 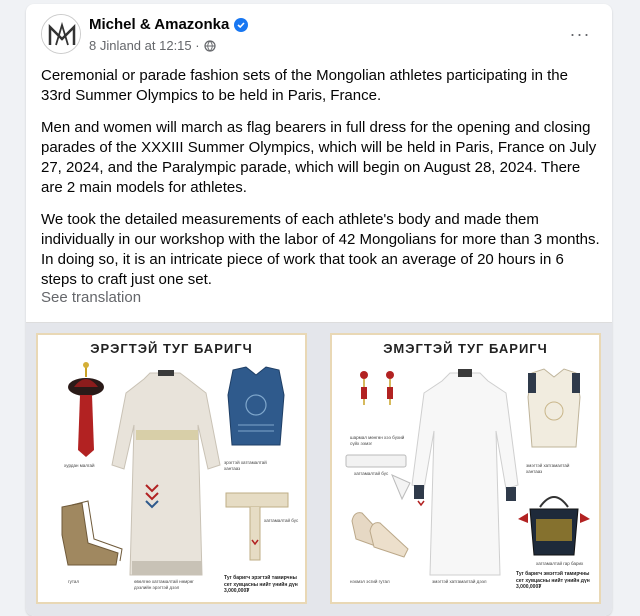 What do you see at coordinates (91, 297) in the screenshot?
I see `see-translation-link: See translation` at bounding box center [91, 297].